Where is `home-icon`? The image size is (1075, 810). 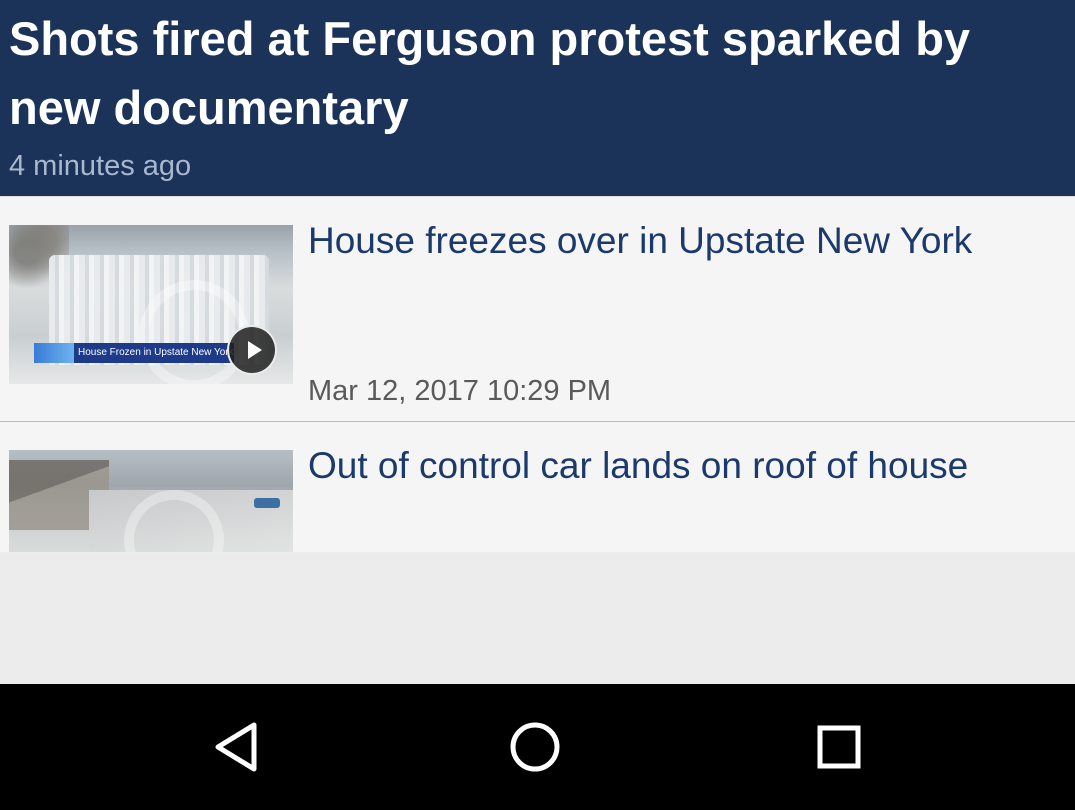
home-icon is located at coordinates (535, 747).